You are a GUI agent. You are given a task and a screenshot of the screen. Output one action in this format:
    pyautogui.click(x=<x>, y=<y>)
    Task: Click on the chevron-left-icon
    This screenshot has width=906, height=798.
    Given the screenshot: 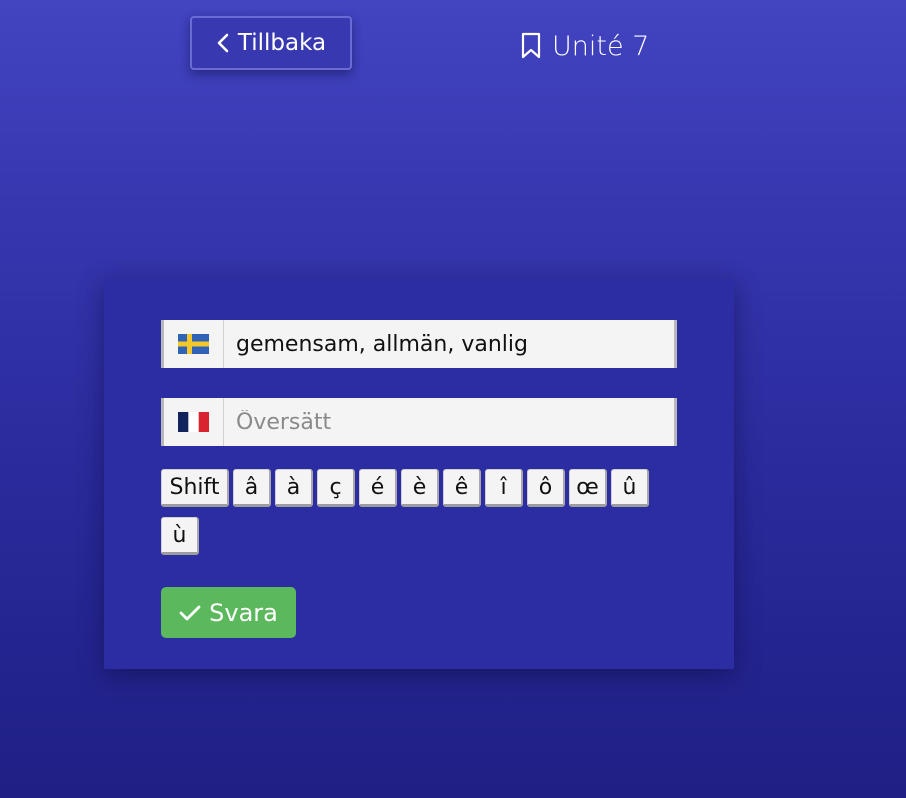 What is the action you would take?
    pyautogui.click(x=223, y=43)
    